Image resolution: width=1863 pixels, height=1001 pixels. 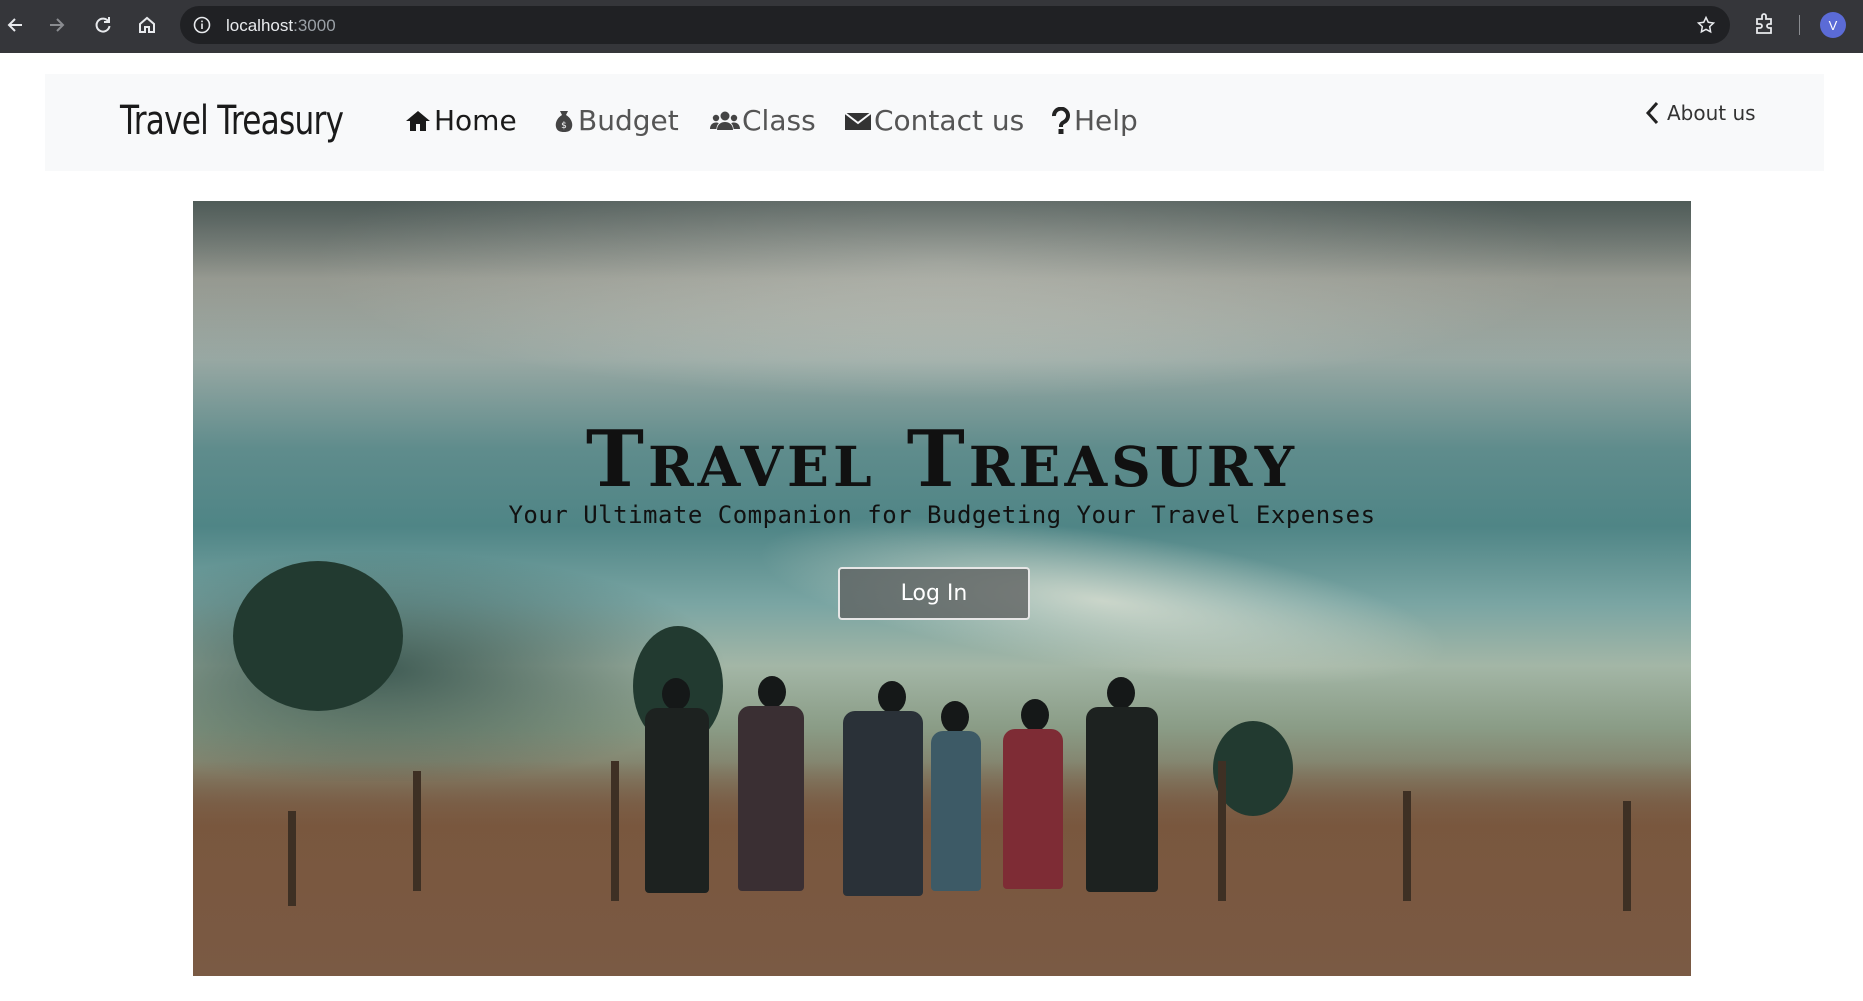 I want to click on extensions-icon, so click(x=1765, y=24).